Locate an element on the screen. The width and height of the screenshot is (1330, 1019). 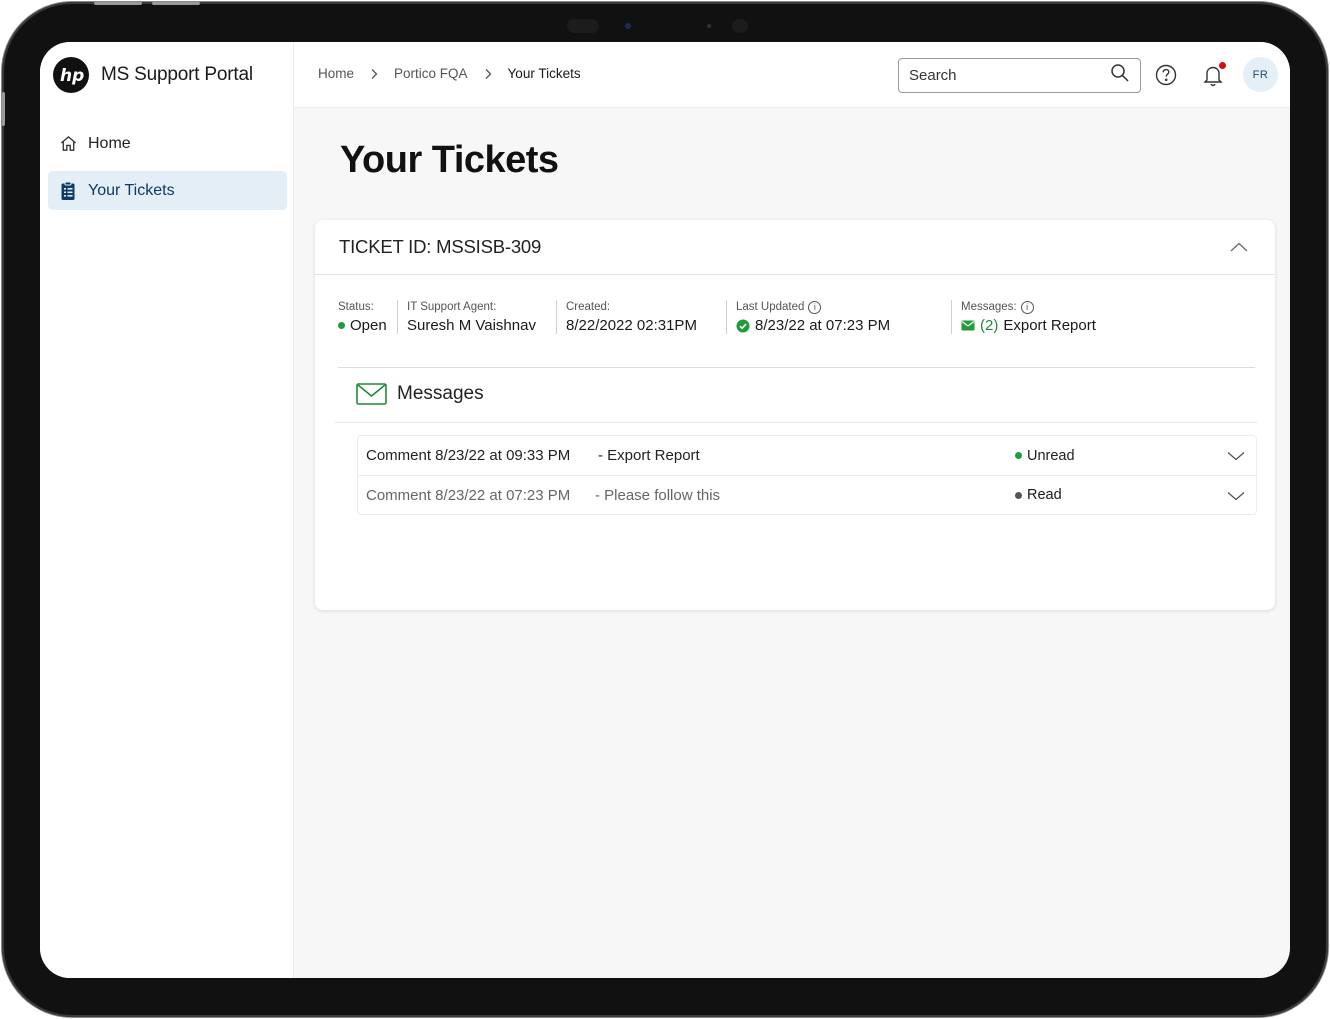
sidebar-item-your-tickets: Your Tickets is located at coordinates (167, 190).